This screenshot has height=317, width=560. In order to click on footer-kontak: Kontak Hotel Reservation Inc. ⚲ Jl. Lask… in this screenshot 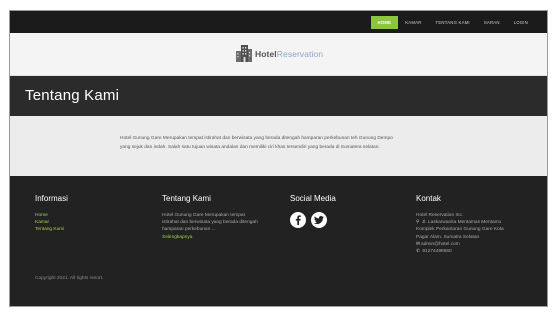, I will do `click(477, 224)`.